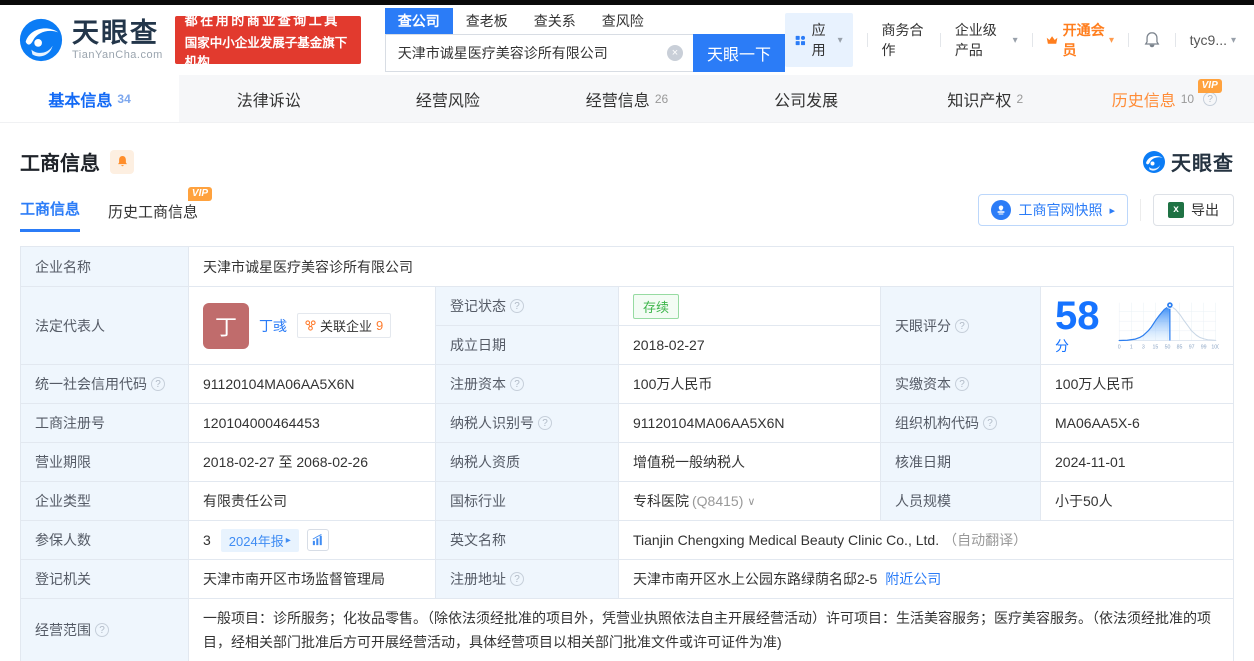 This screenshot has height=661, width=1254. What do you see at coordinates (527, 579) in the screenshot?
I see `field-label-reg-address: 注册地址 ?` at bounding box center [527, 579].